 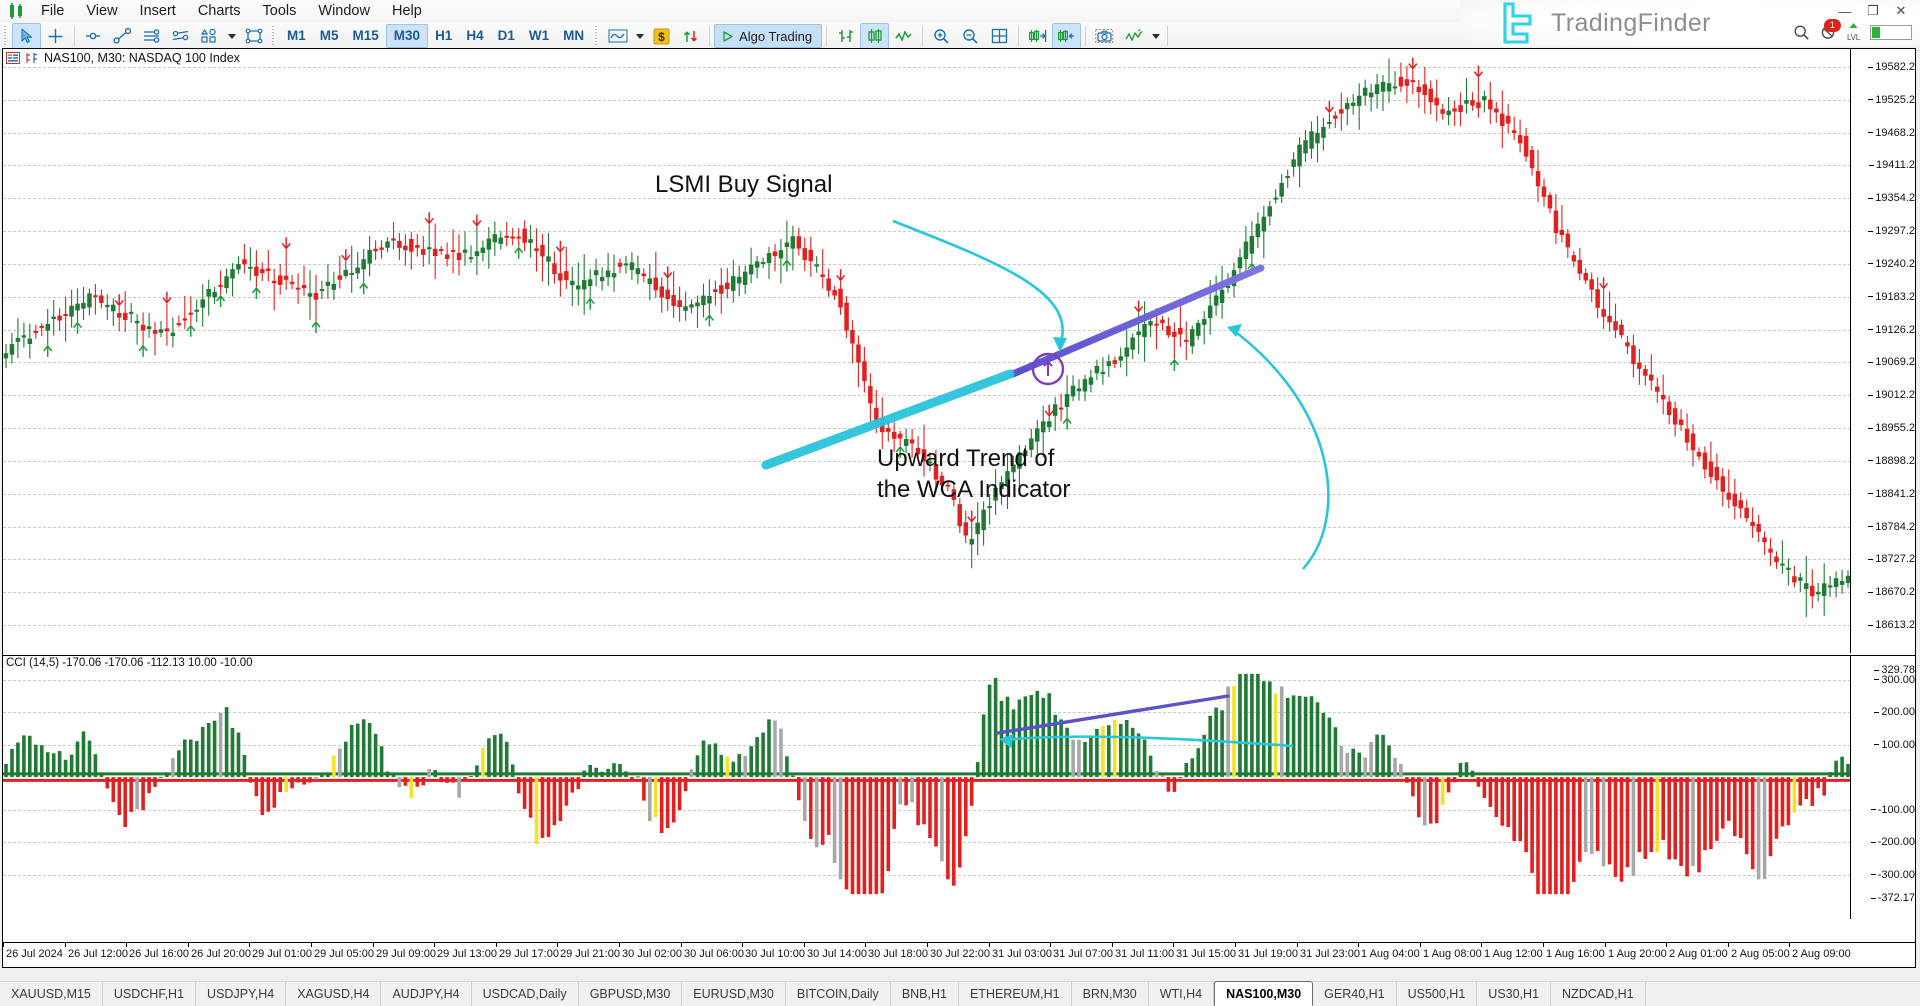 I want to click on equidistant-channel-tool-button, so click(x=151, y=36).